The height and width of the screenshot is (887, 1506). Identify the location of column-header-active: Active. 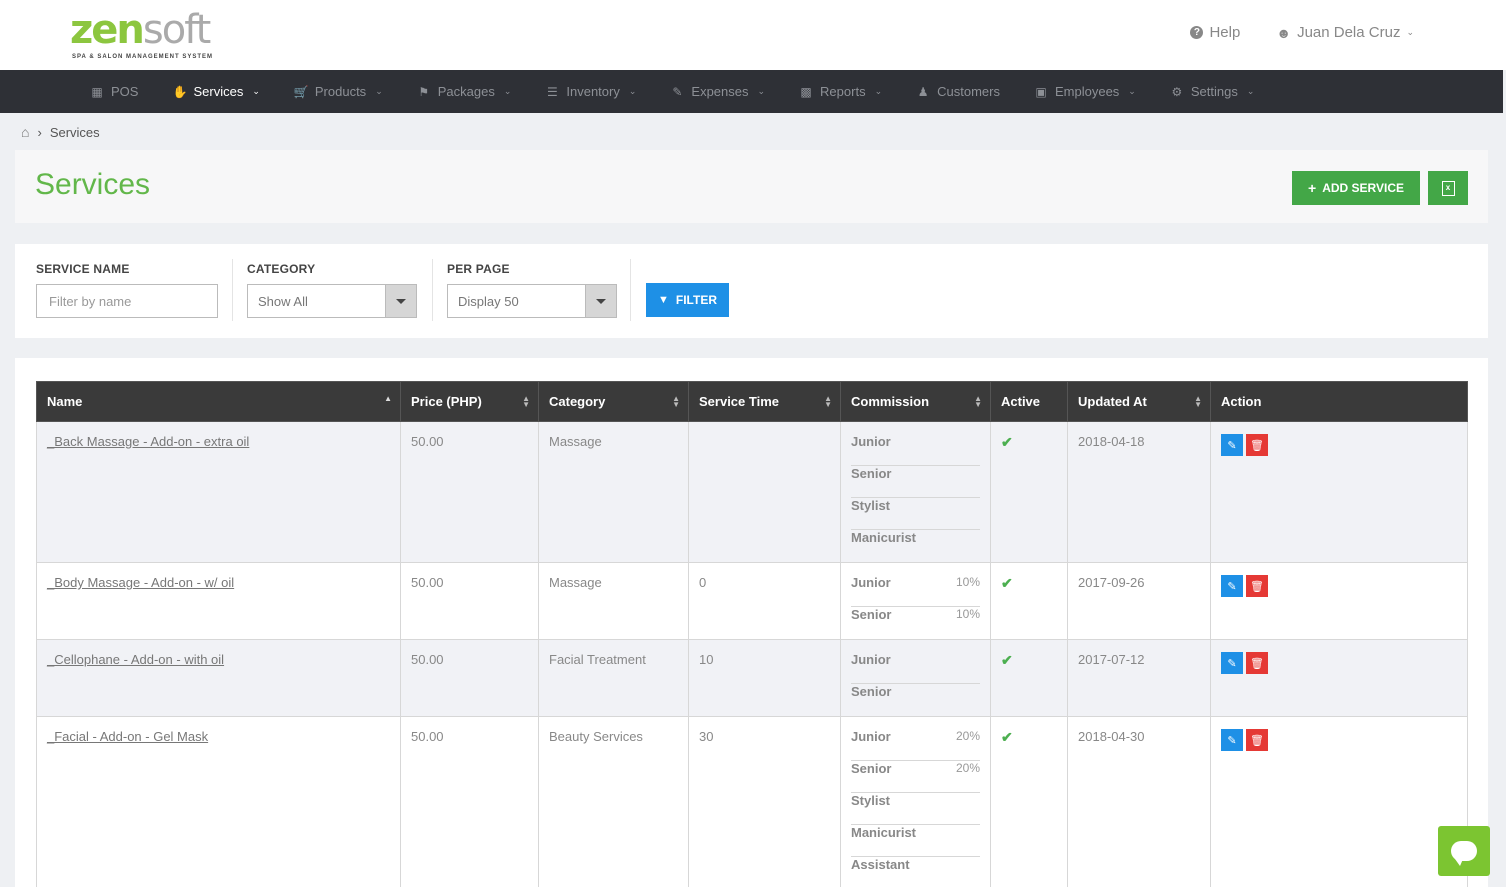
(1029, 401).